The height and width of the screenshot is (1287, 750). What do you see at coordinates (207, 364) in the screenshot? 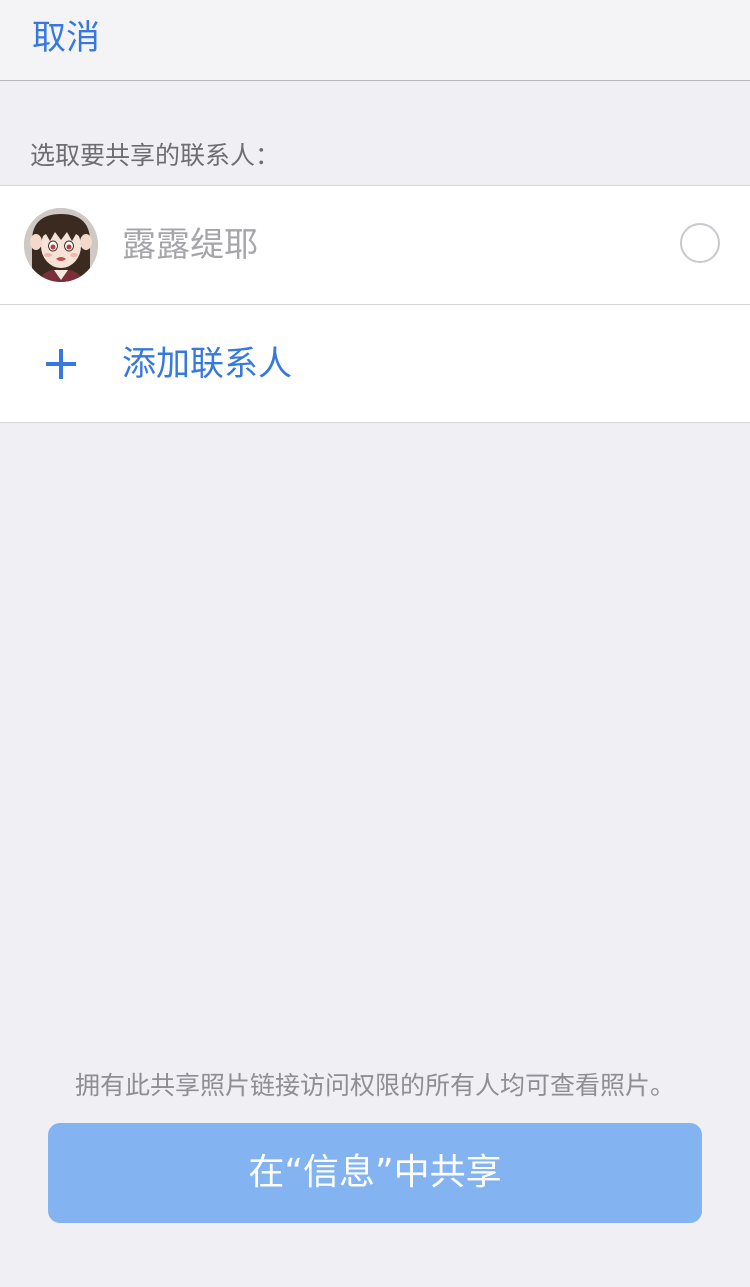
I see `add-contact-label: 添加联系人` at bounding box center [207, 364].